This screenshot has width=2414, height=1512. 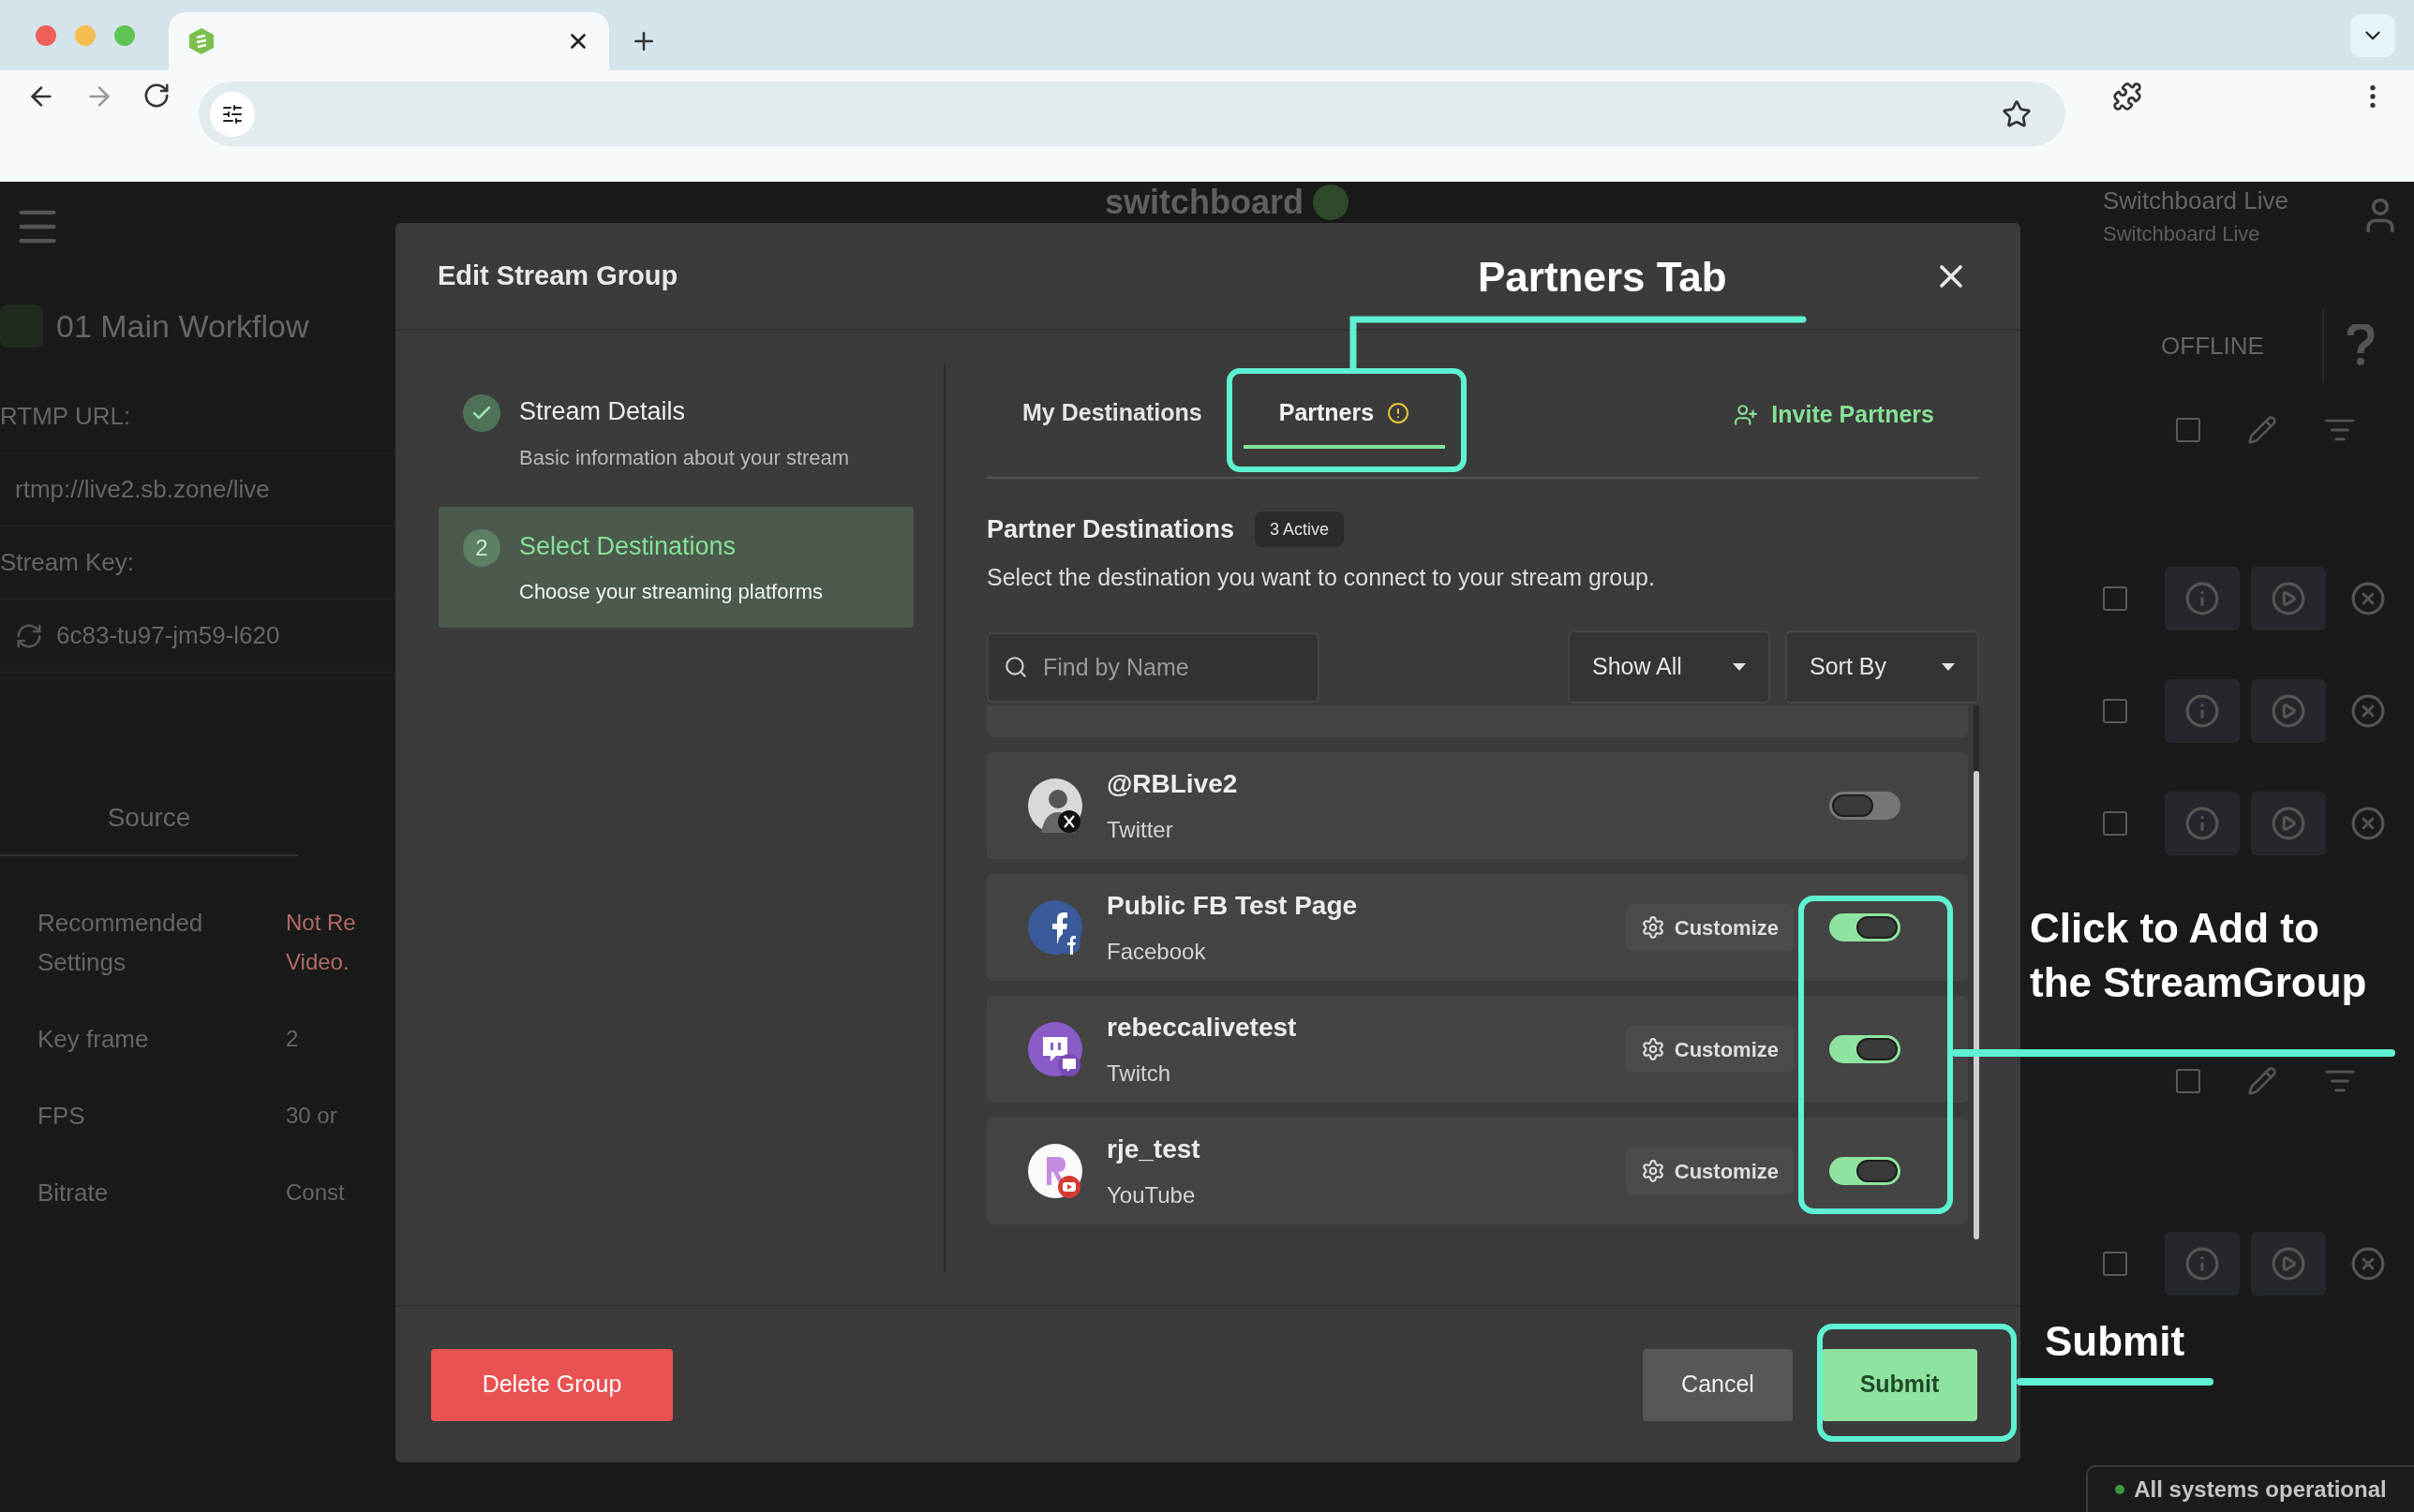 I want to click on app-logo: switchboard, so click(x=1204, y=202).